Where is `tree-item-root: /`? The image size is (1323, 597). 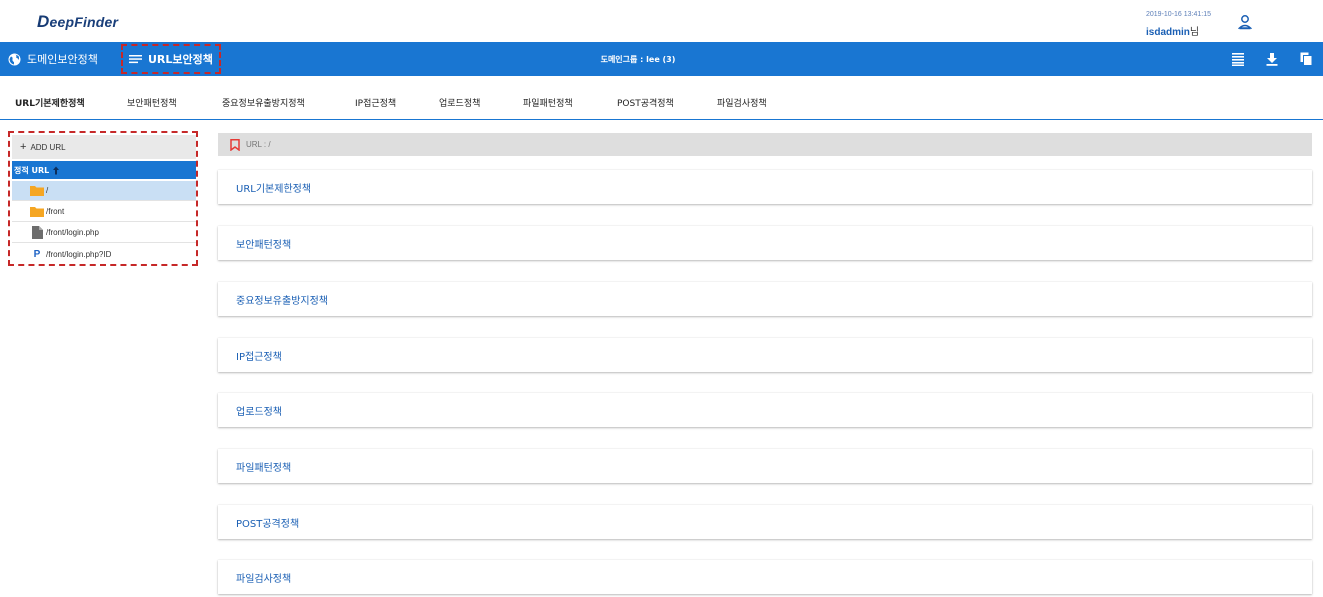 tree-item-root: / is located at coordinates (104, 191).